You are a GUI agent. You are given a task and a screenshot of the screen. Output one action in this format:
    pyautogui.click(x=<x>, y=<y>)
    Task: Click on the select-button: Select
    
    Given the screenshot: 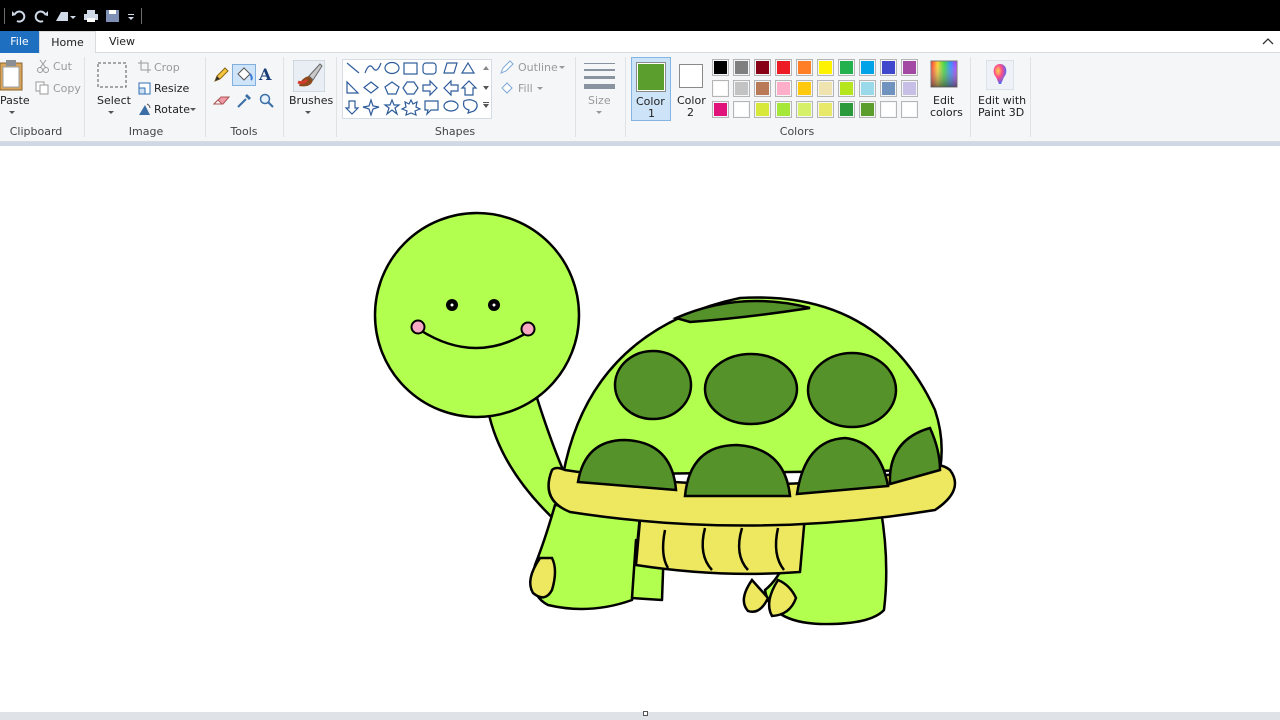 What is the action you would take?
    pyautogui.click(x=114, y=100)
    